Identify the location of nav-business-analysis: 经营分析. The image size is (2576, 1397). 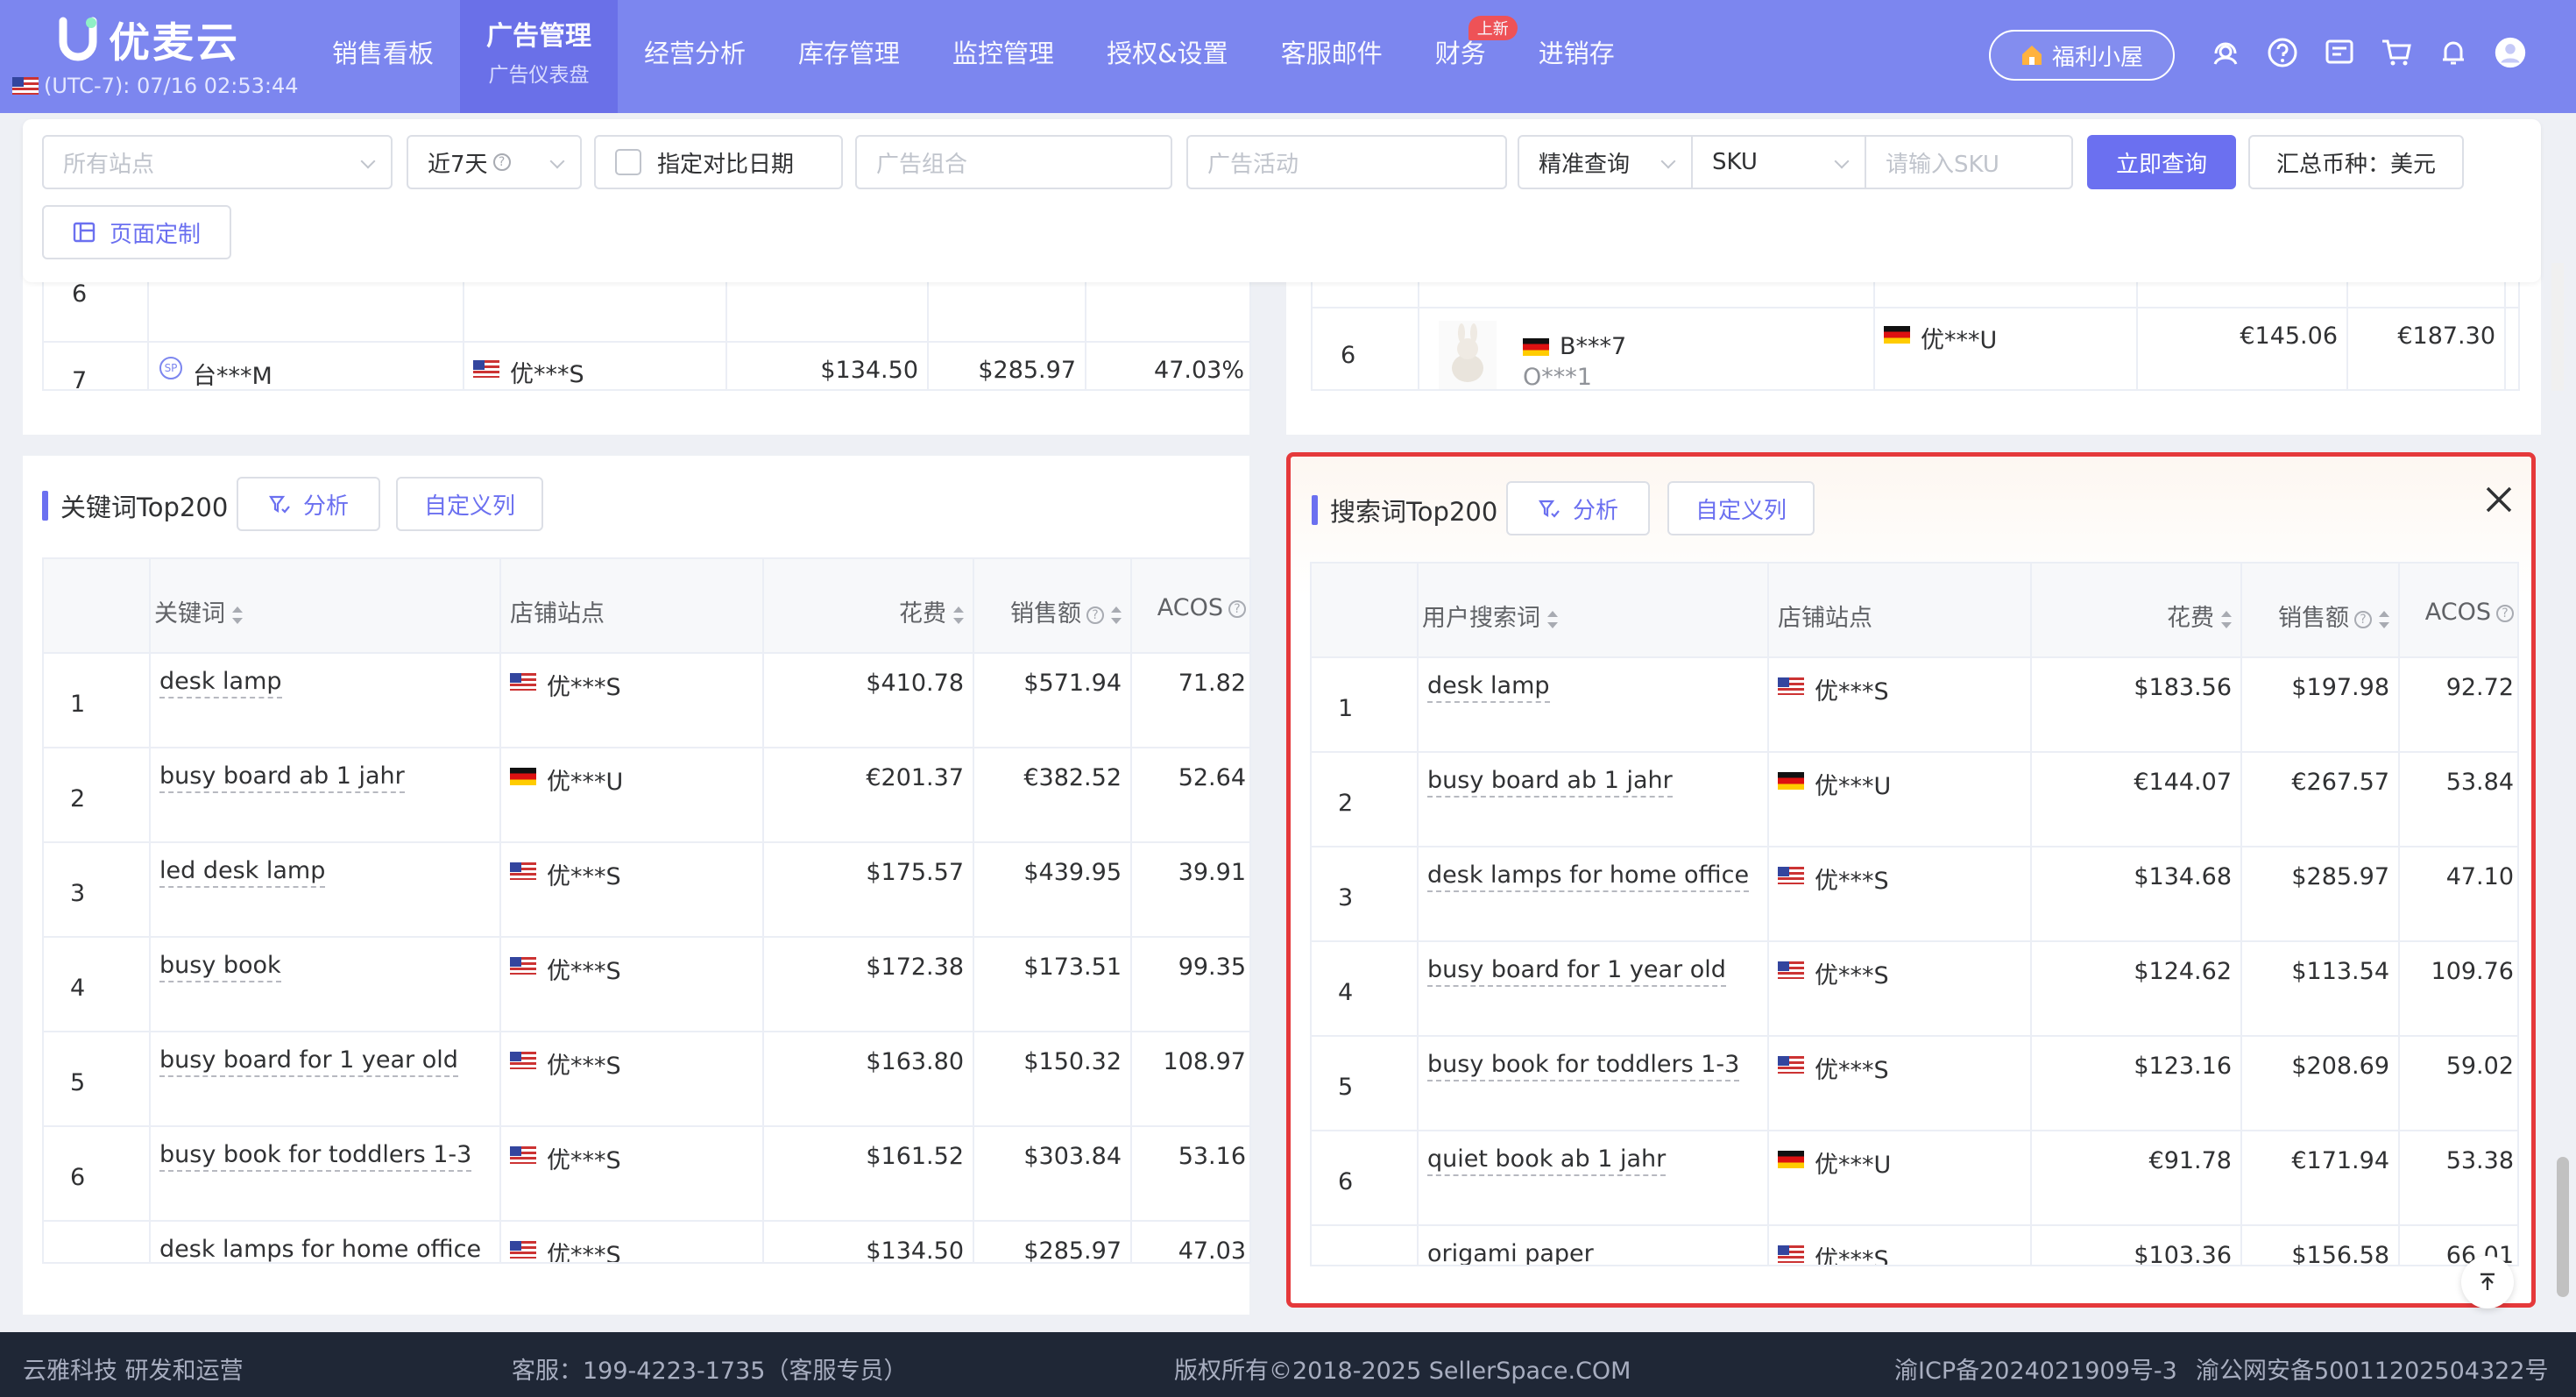
(695, 57).